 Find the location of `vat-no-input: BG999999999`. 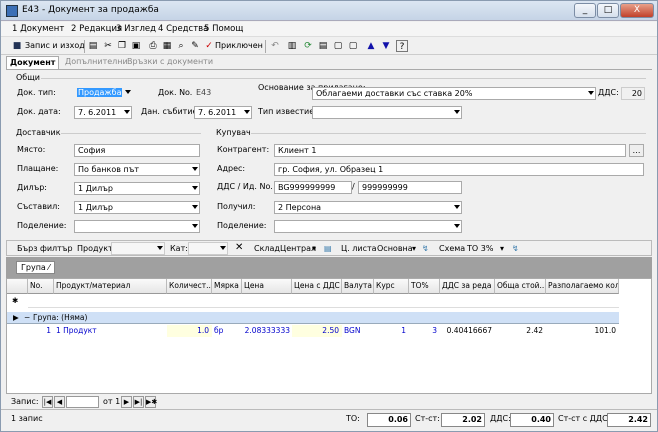

vat-no-input: BG999999999 is located at coordinates (313, 187).